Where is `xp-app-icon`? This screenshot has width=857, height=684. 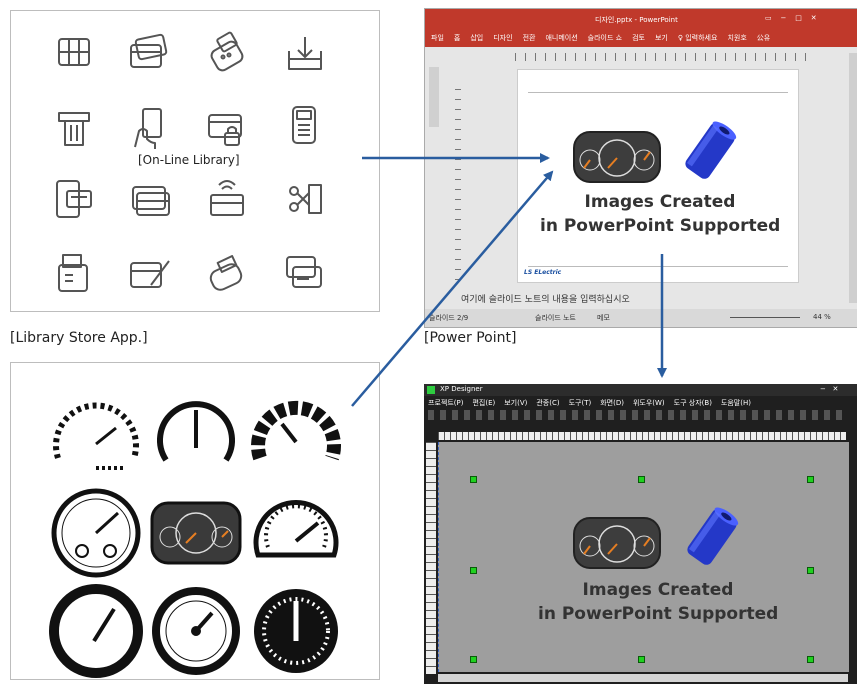 xp-app-icon is located at coordinates (431, 390).